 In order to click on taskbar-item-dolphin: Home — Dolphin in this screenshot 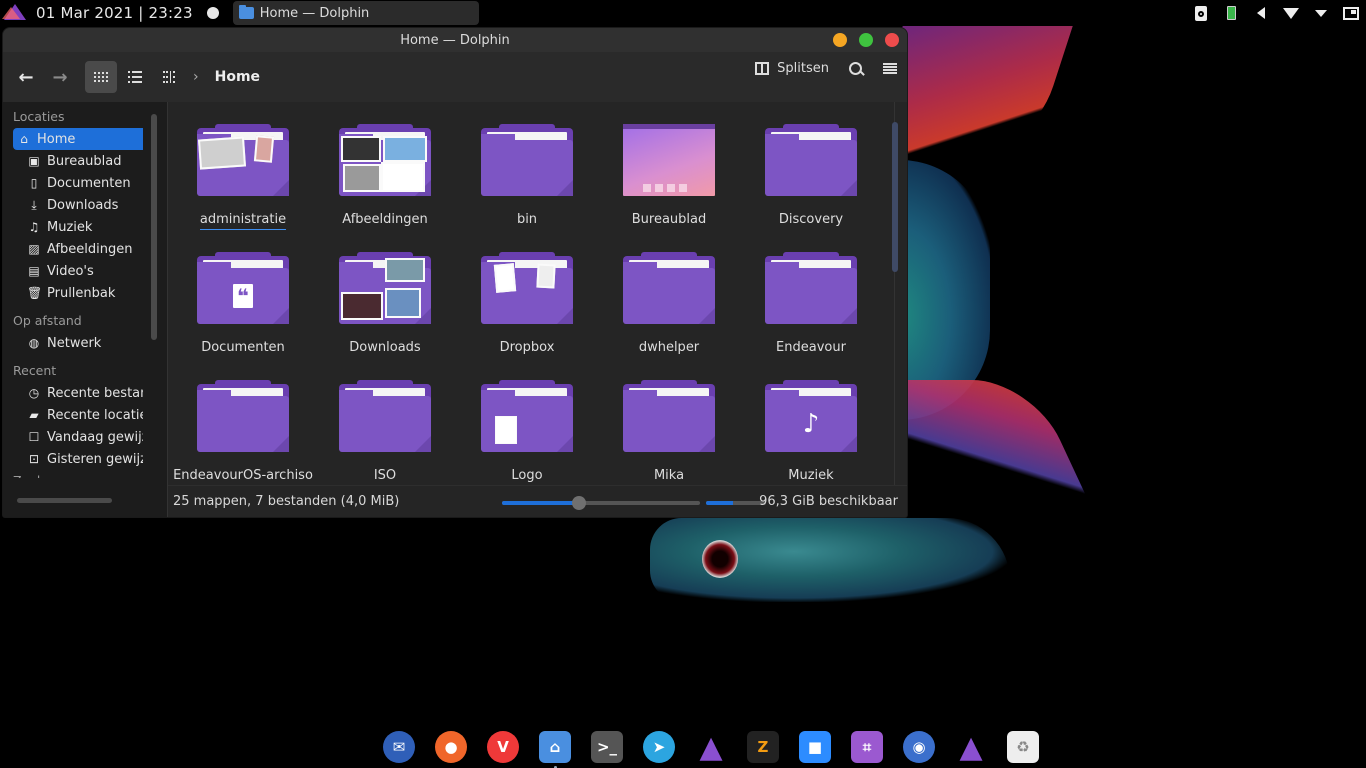, I will do `click(355, 13)`.